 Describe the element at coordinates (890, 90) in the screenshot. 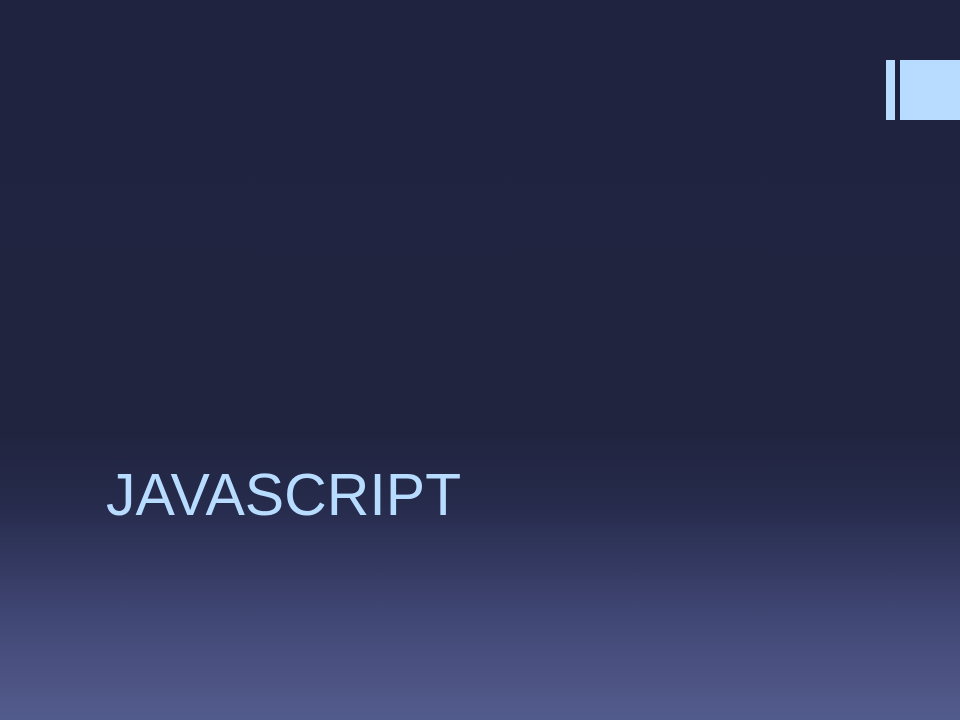

I see `accent-bar` at that location.